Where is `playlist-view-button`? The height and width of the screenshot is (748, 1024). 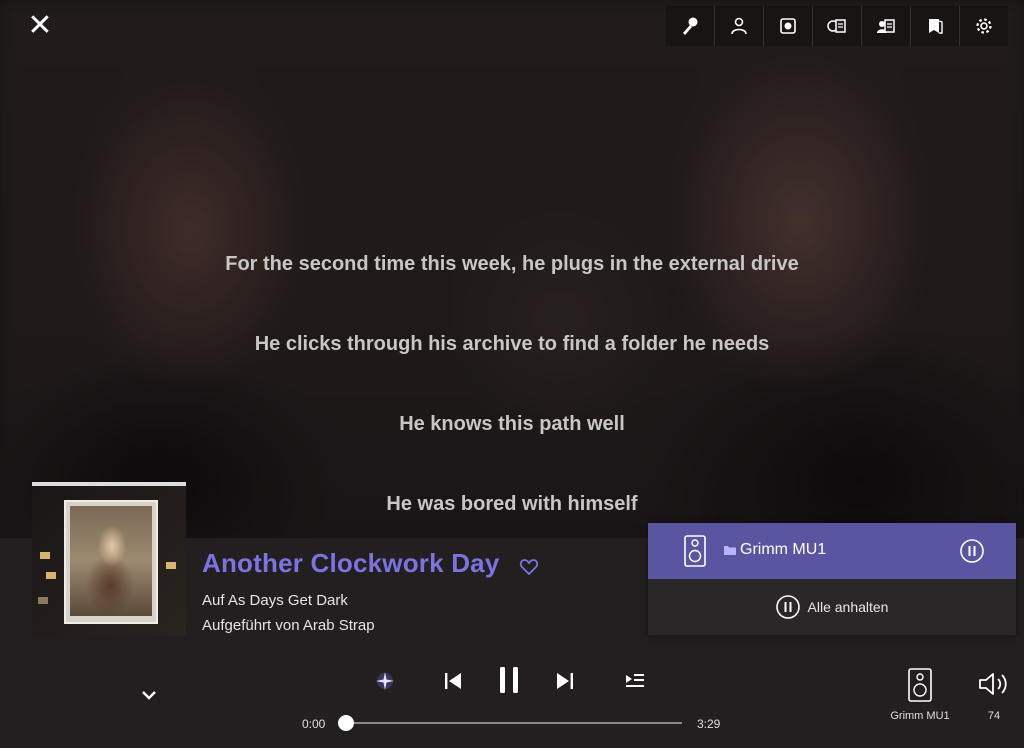 playlist-view-button is located at coordinates (836, 26).